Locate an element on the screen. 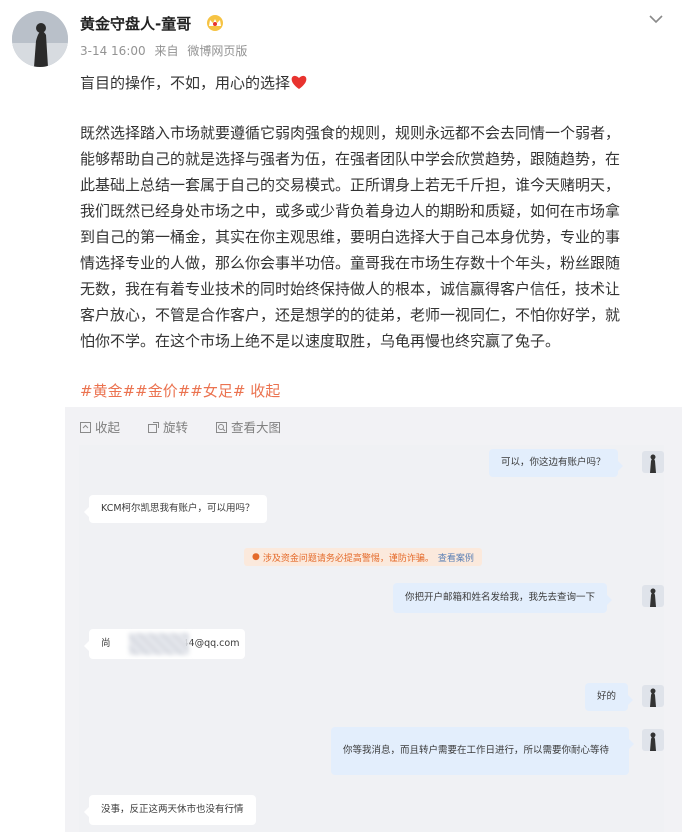  collapse-image-button: 收起 is located at coordinates (99, 426).